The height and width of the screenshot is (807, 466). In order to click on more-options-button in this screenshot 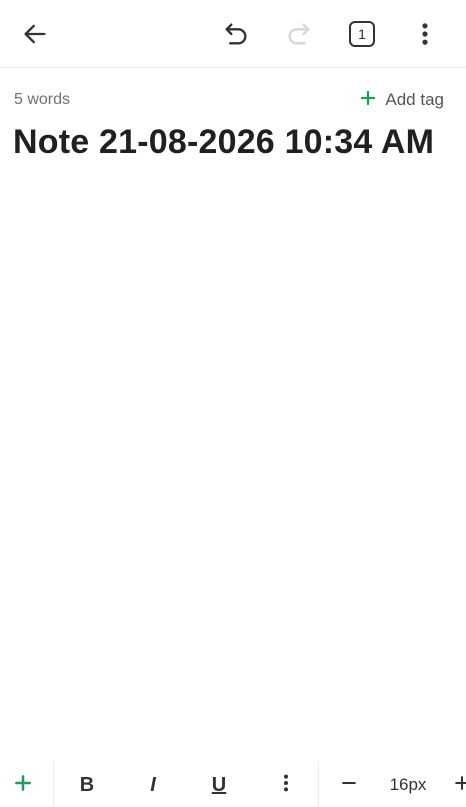, I will do `click(425, 34)`.